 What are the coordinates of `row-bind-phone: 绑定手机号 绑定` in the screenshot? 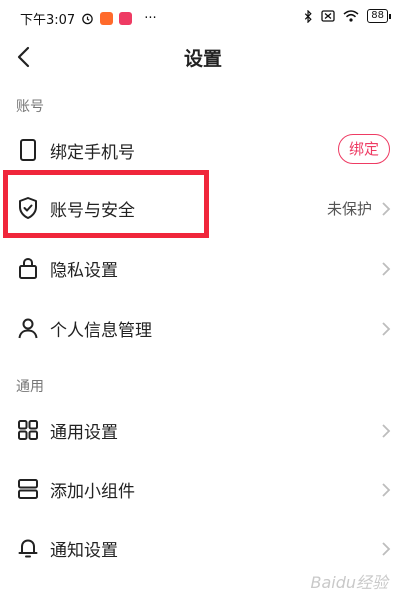 It's located at (203, 151).